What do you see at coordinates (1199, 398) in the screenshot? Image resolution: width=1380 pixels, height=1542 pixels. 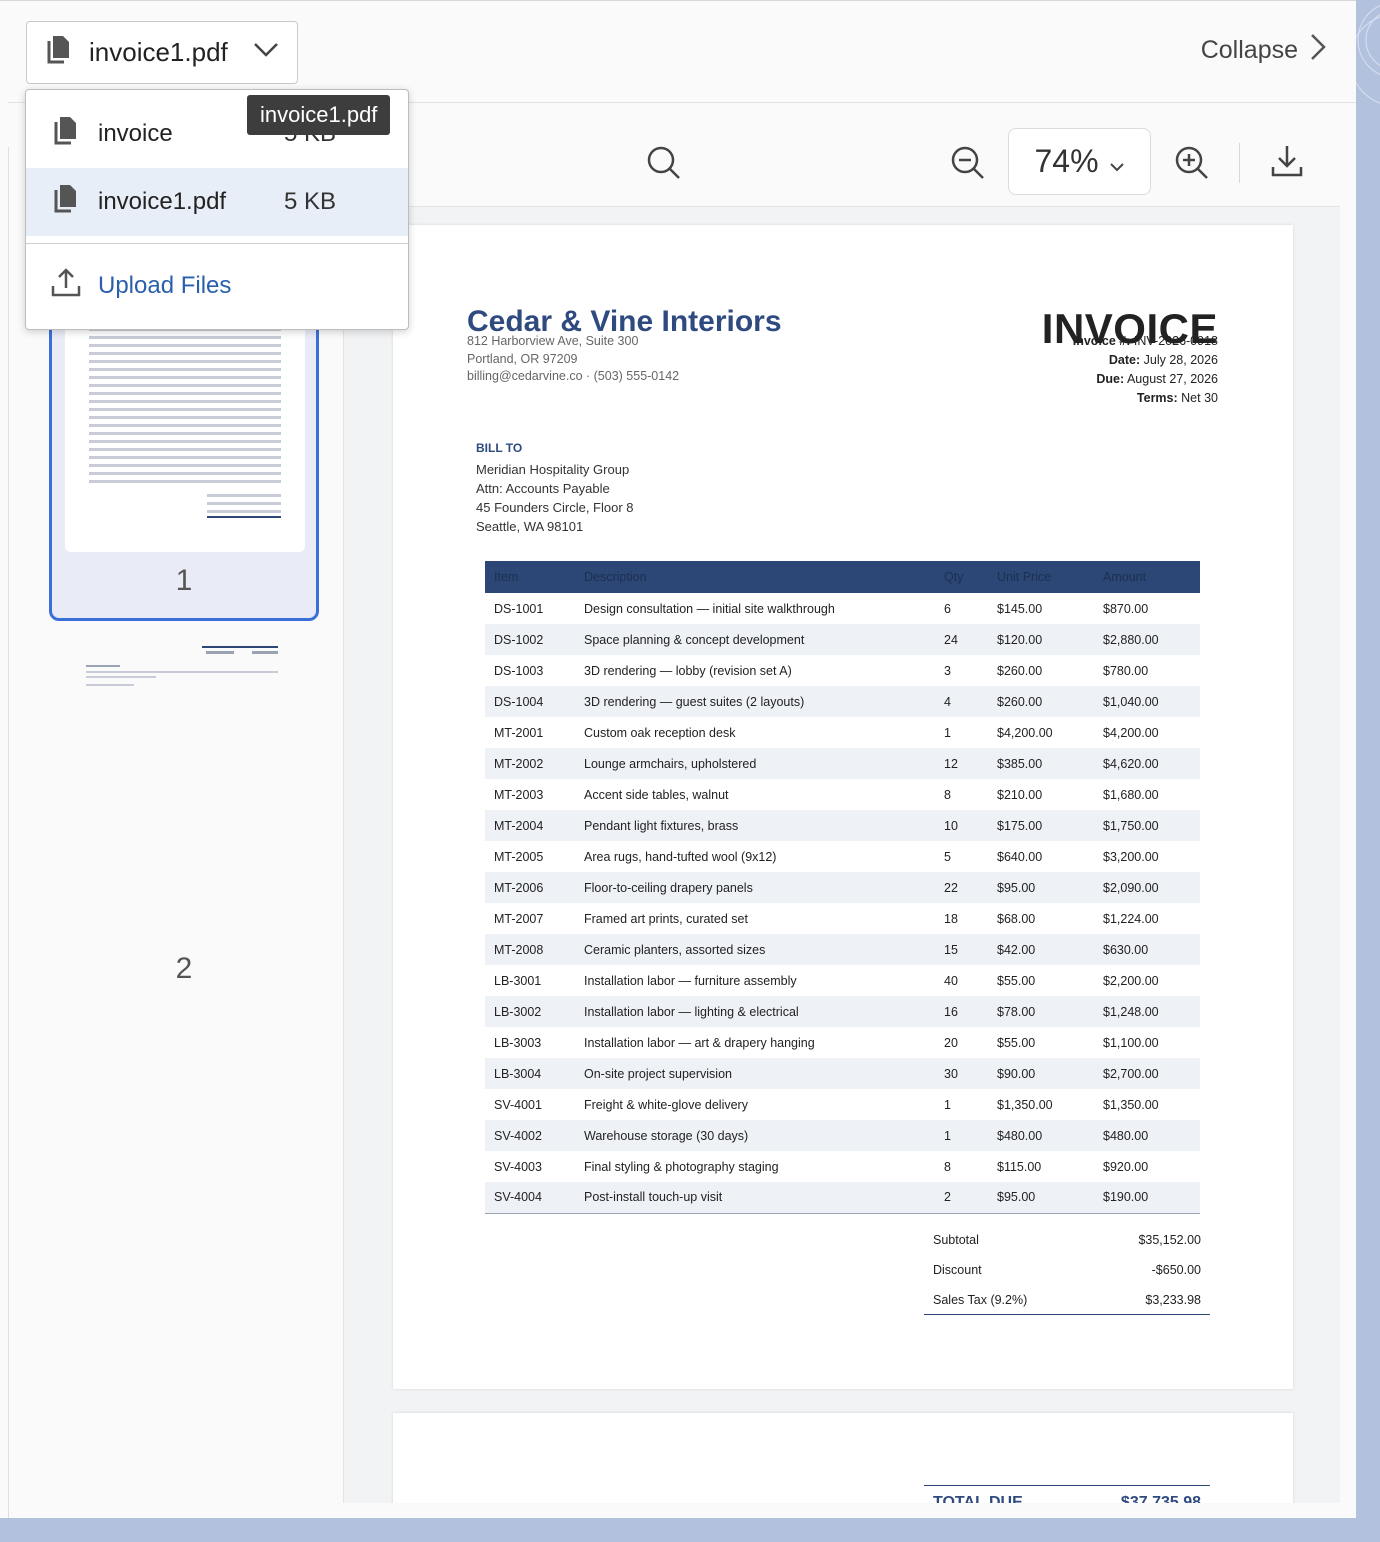 I see `invoice-terms-value: Net 30` at bounding box center [1199, 398].